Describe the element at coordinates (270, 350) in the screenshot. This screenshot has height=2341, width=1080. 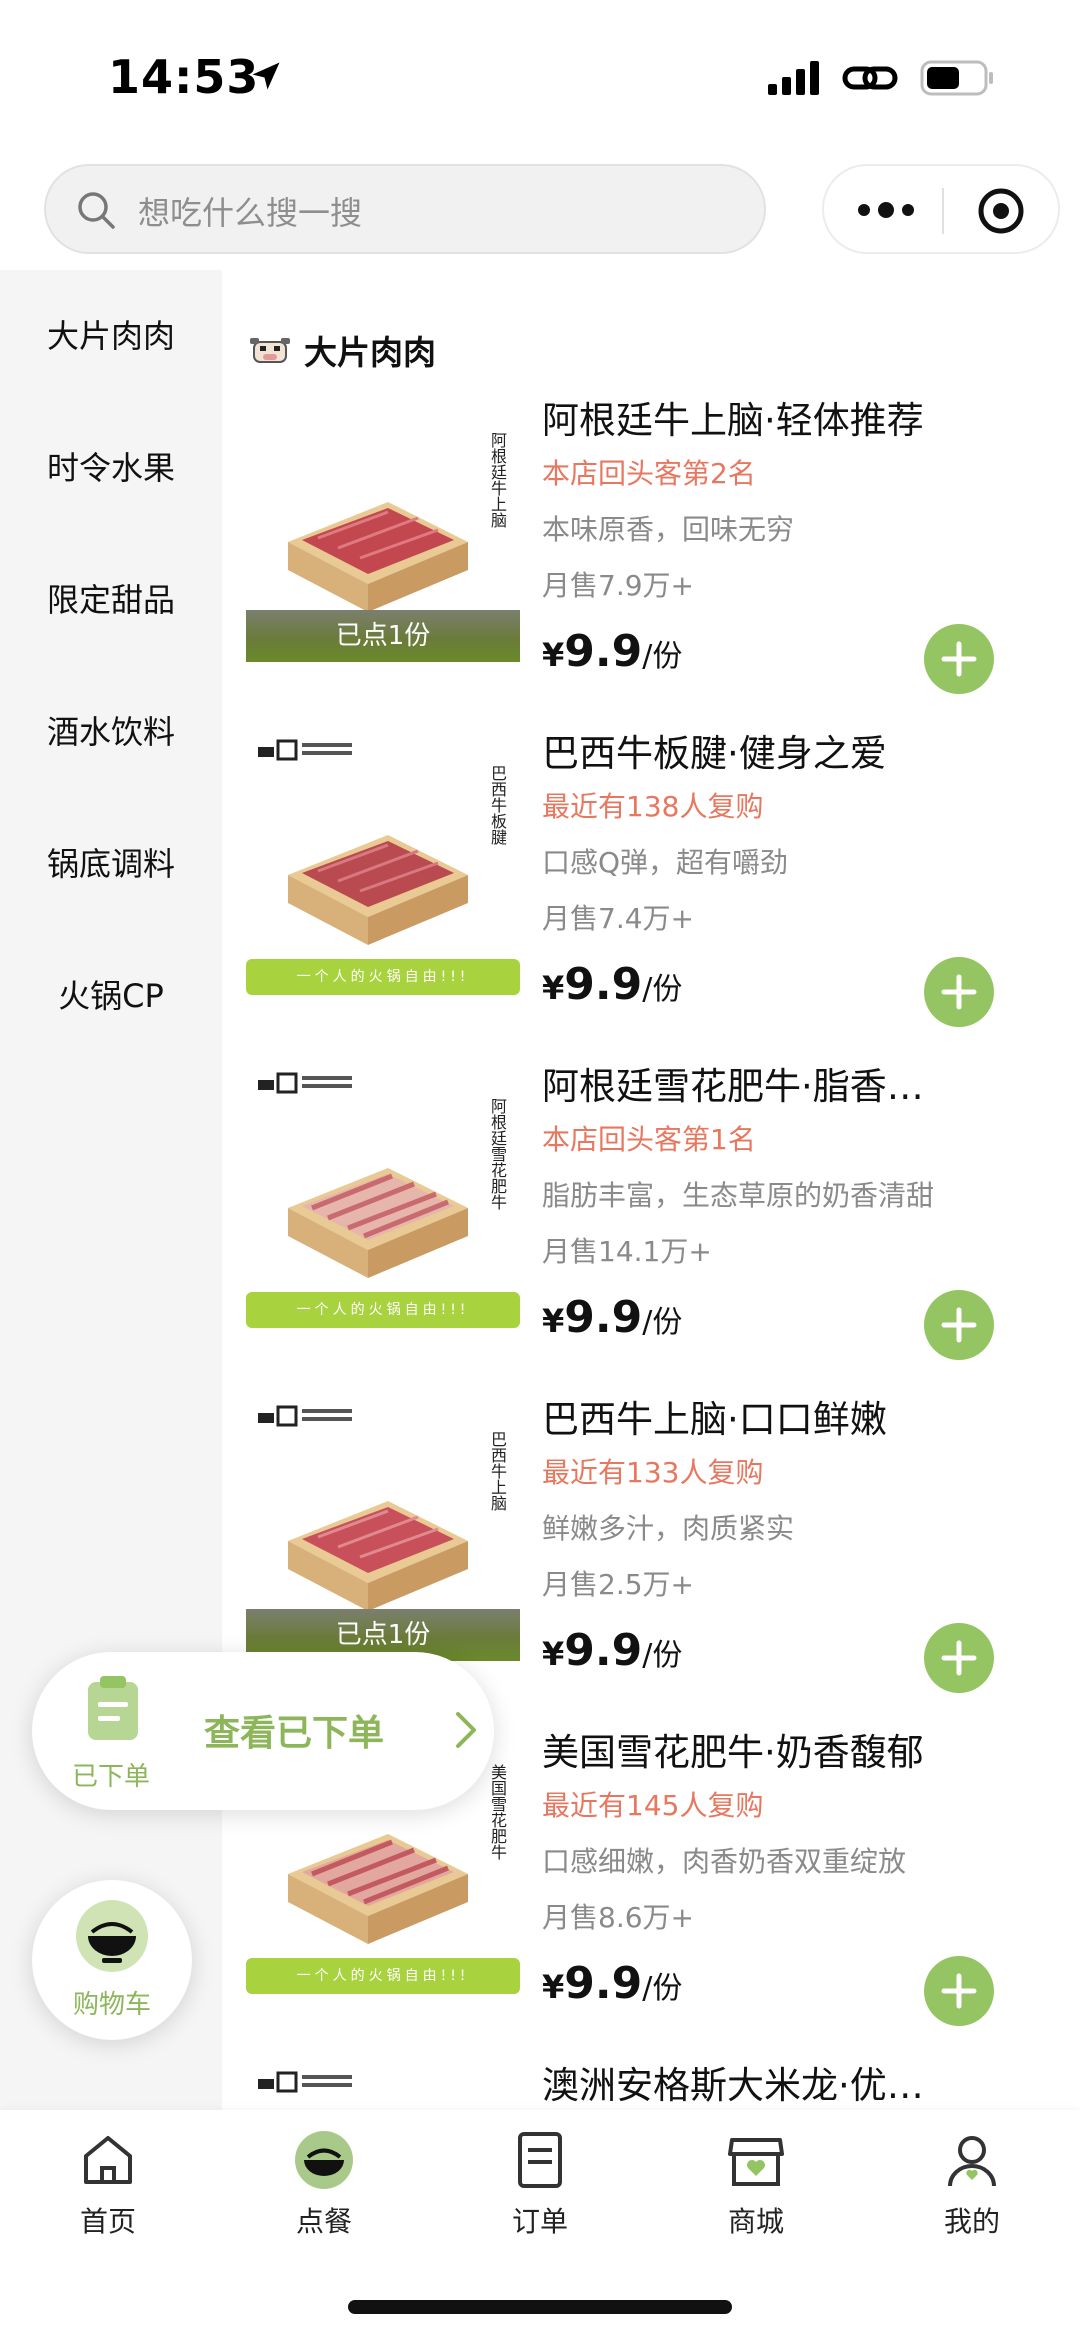
I see `cow-icon` at that location.